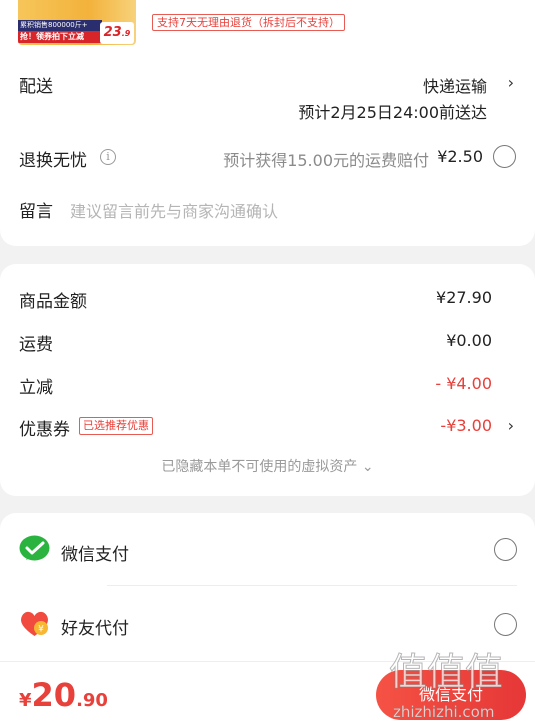 This screenshot has height=728, width=535. Describe the element at coordinates (53, 161) in the screenshot. I see `return-insurance-label: 退换无忧` at that location.